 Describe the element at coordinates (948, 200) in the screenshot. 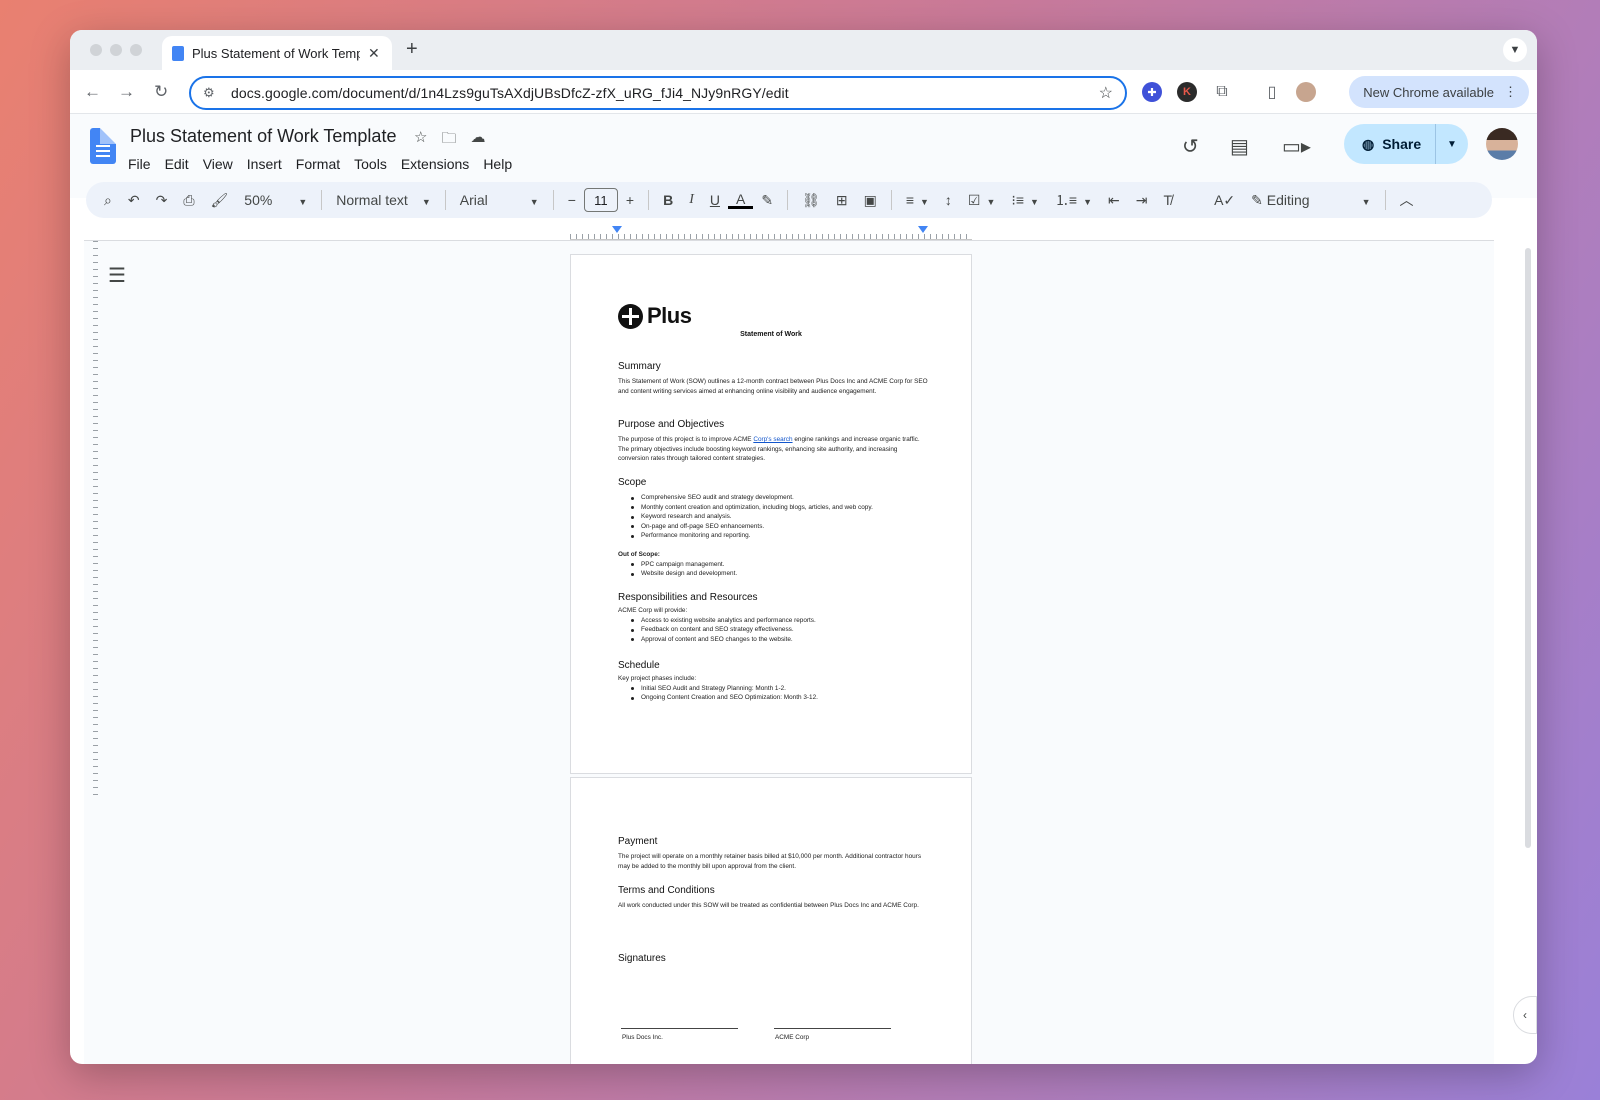

I see `line-spacing-icon: ↕` at that location.